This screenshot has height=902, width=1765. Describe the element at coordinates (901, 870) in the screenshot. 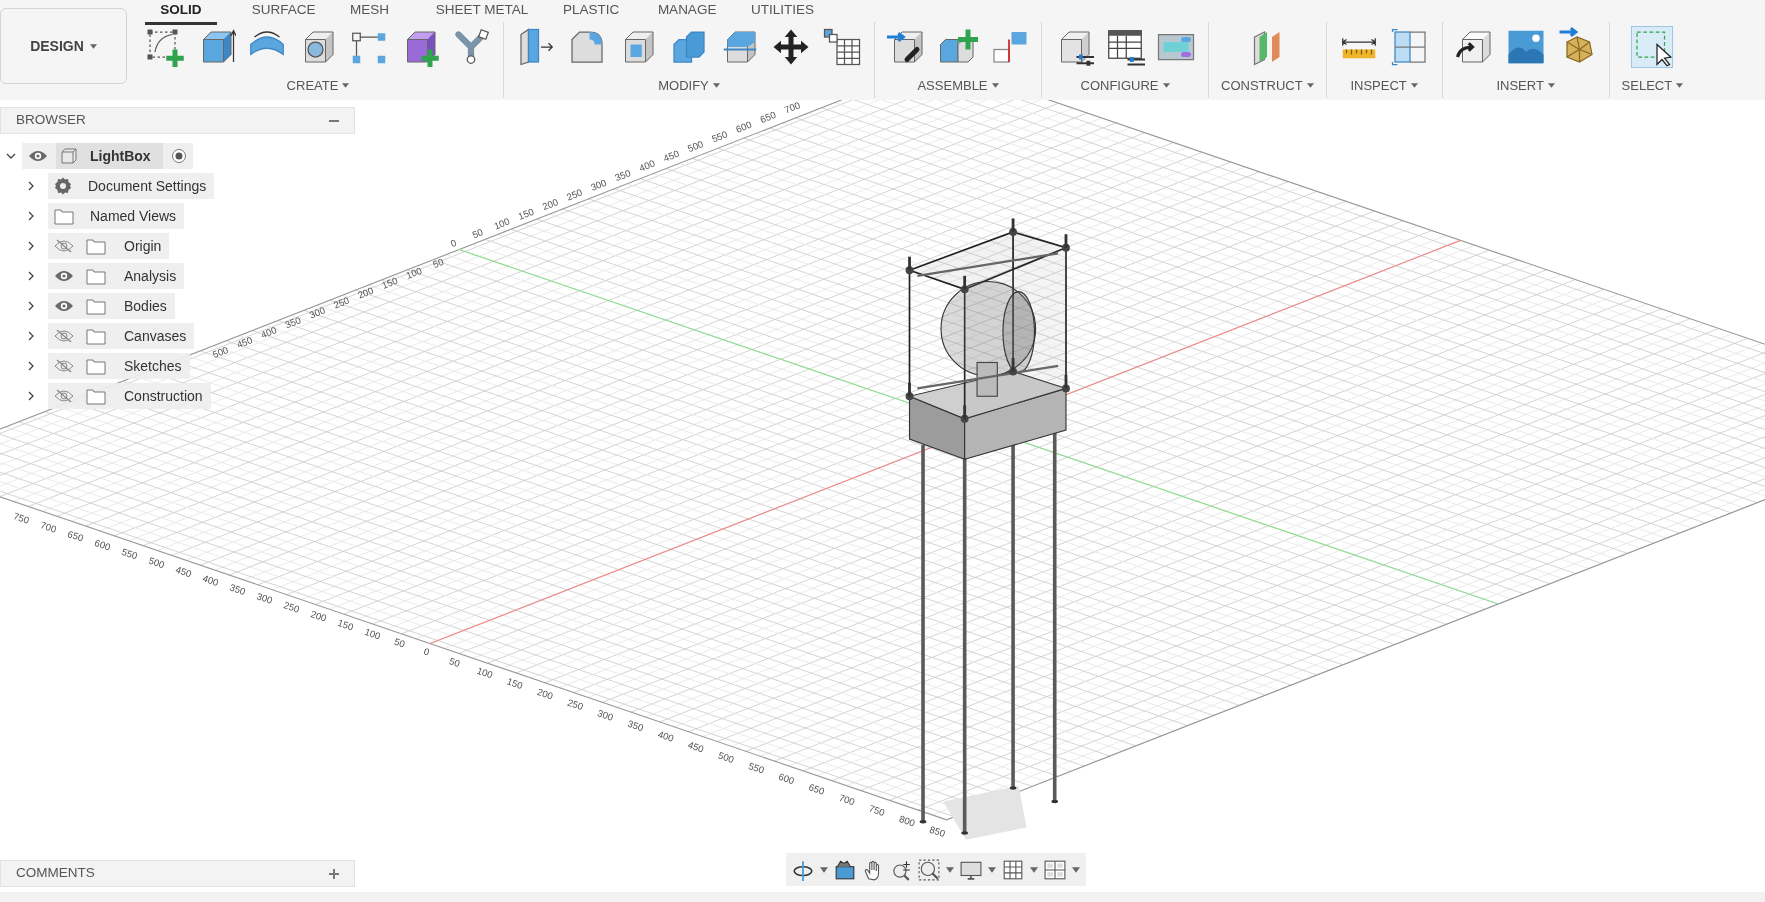

I see `zoom-icon` at that location.